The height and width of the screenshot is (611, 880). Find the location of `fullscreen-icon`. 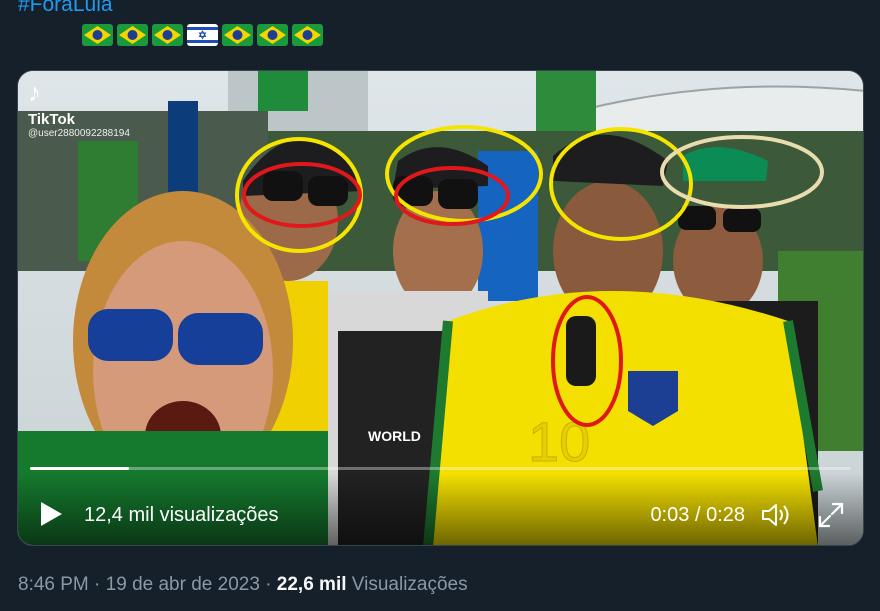

fullscreen-icon is located at coordinates (831, 515).